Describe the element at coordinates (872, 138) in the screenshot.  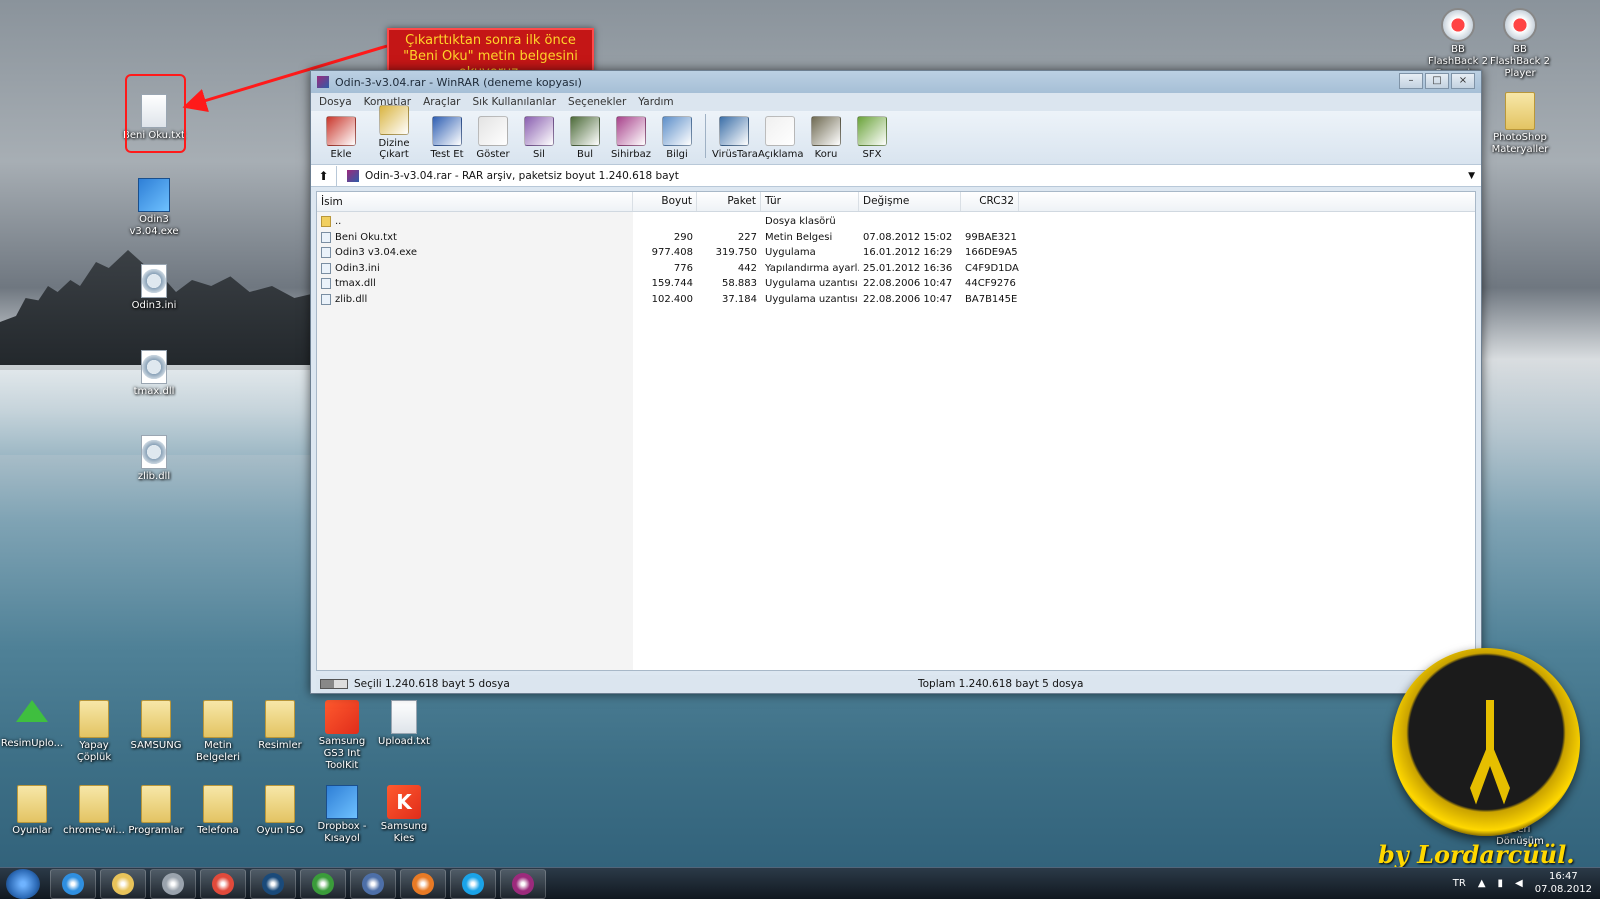
I see `toolbar-sfx-button: SFX` at that location.